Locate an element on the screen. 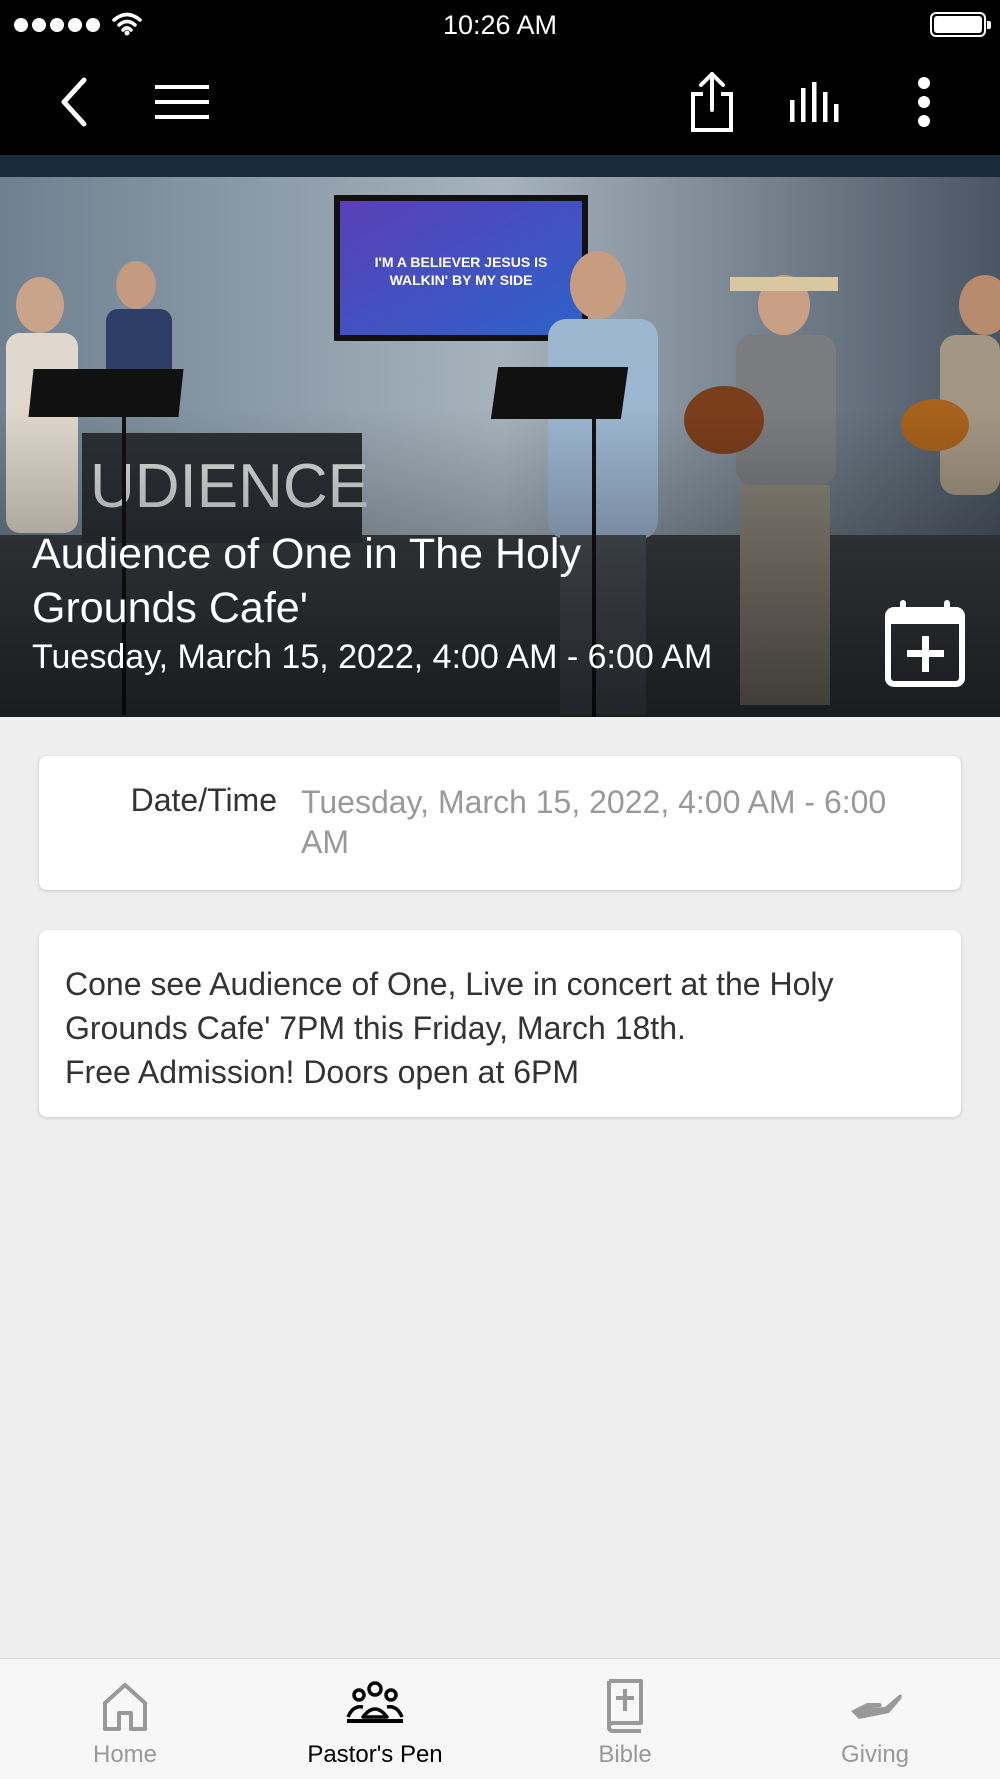  bible-icon is located at coordinates (625, 1706).